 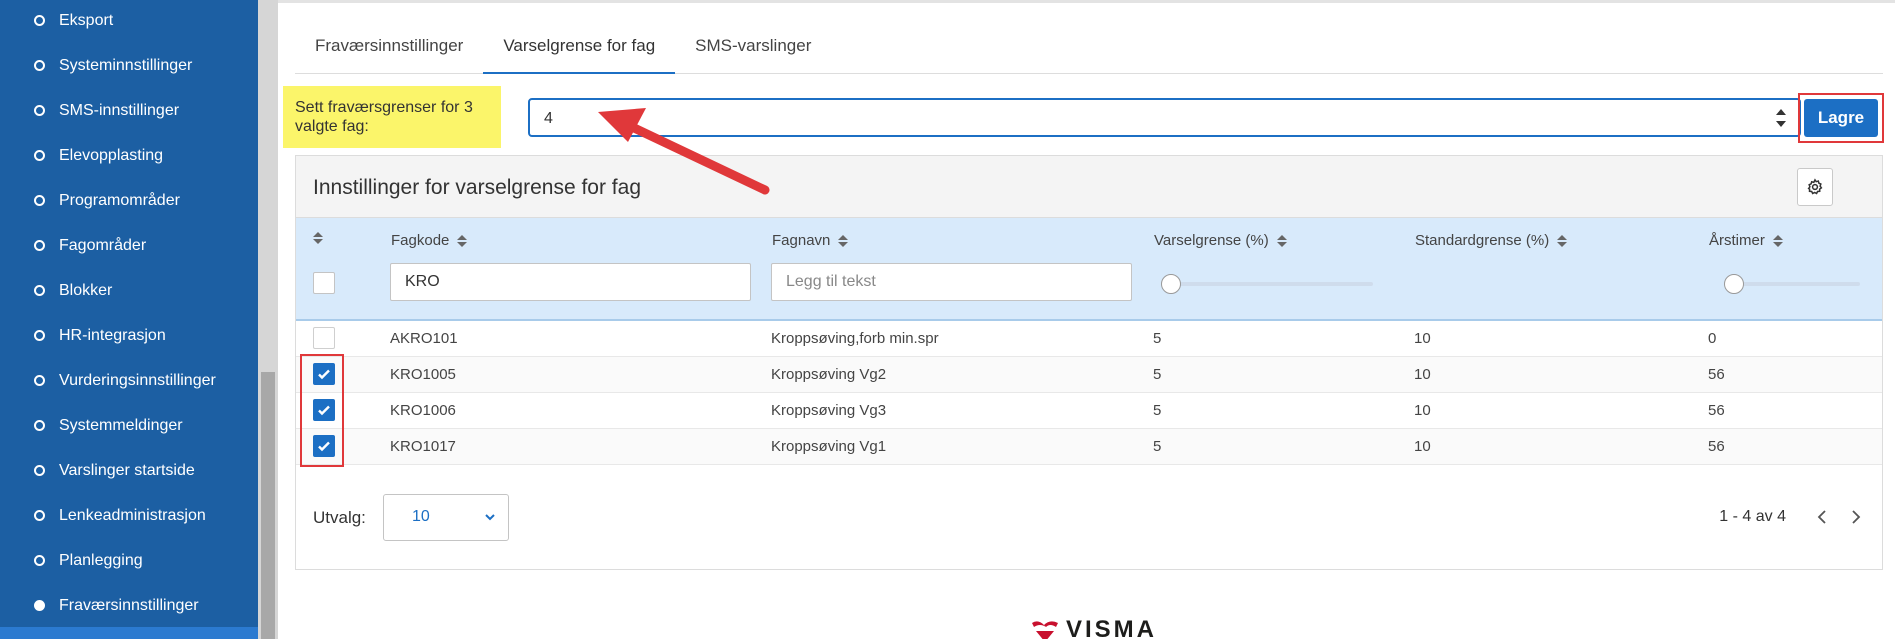 I want to click on sidebar-item-label: HR-integrasjon, so click(x=112, y=335).